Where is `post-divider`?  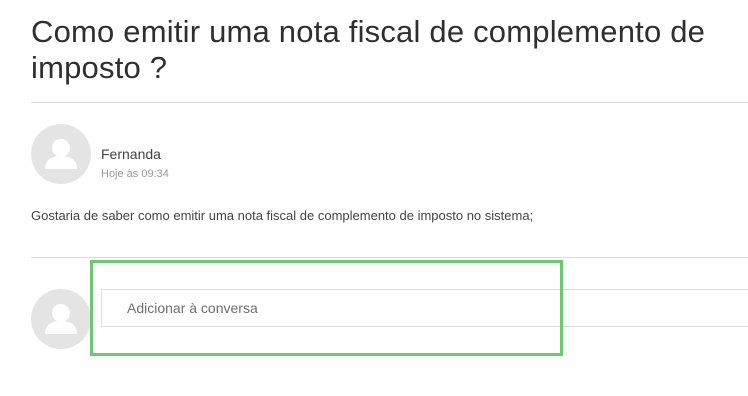
post-divider is located at coordinates (389, 257).